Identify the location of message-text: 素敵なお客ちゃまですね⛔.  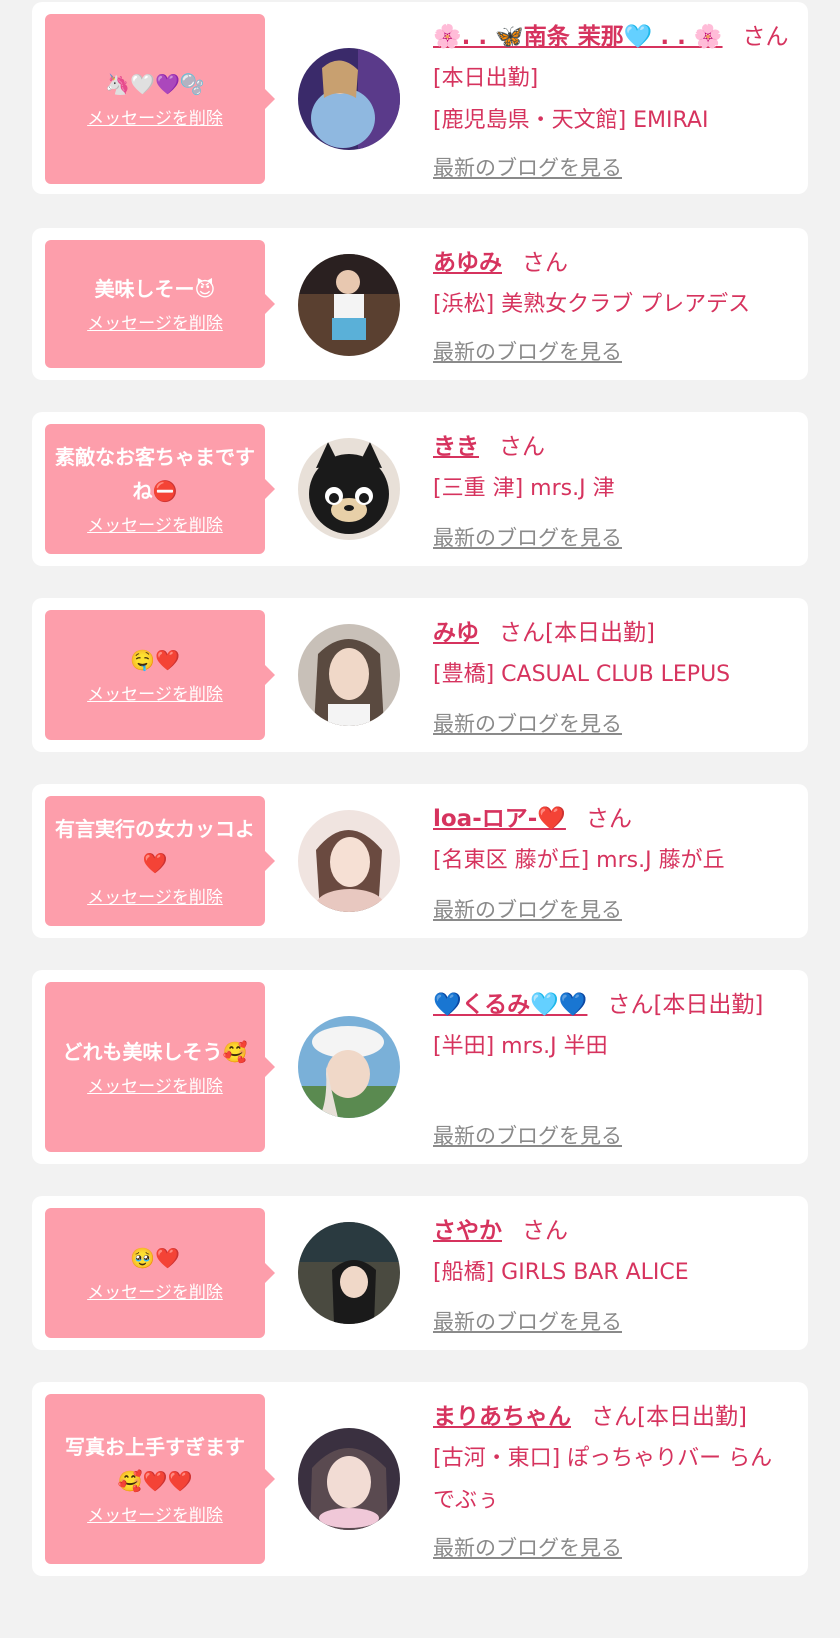
(155, 474).